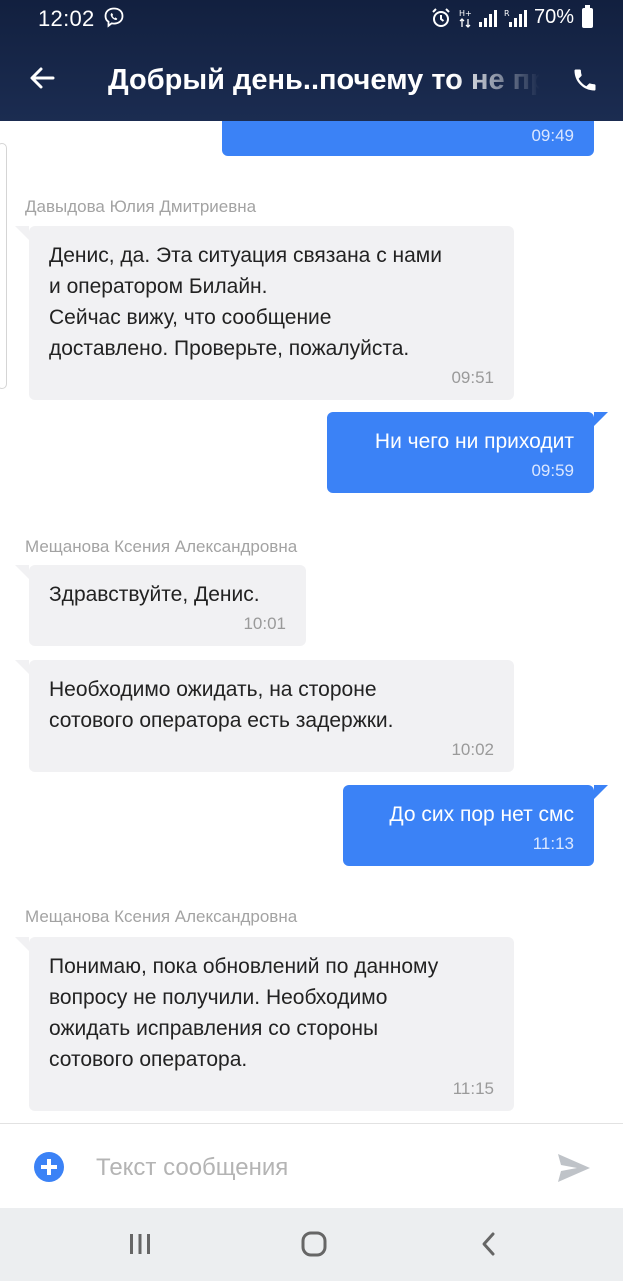  Describe the element at coordinates (552, 135) in the screenshot. I see `message-time: 09:49` at that location.